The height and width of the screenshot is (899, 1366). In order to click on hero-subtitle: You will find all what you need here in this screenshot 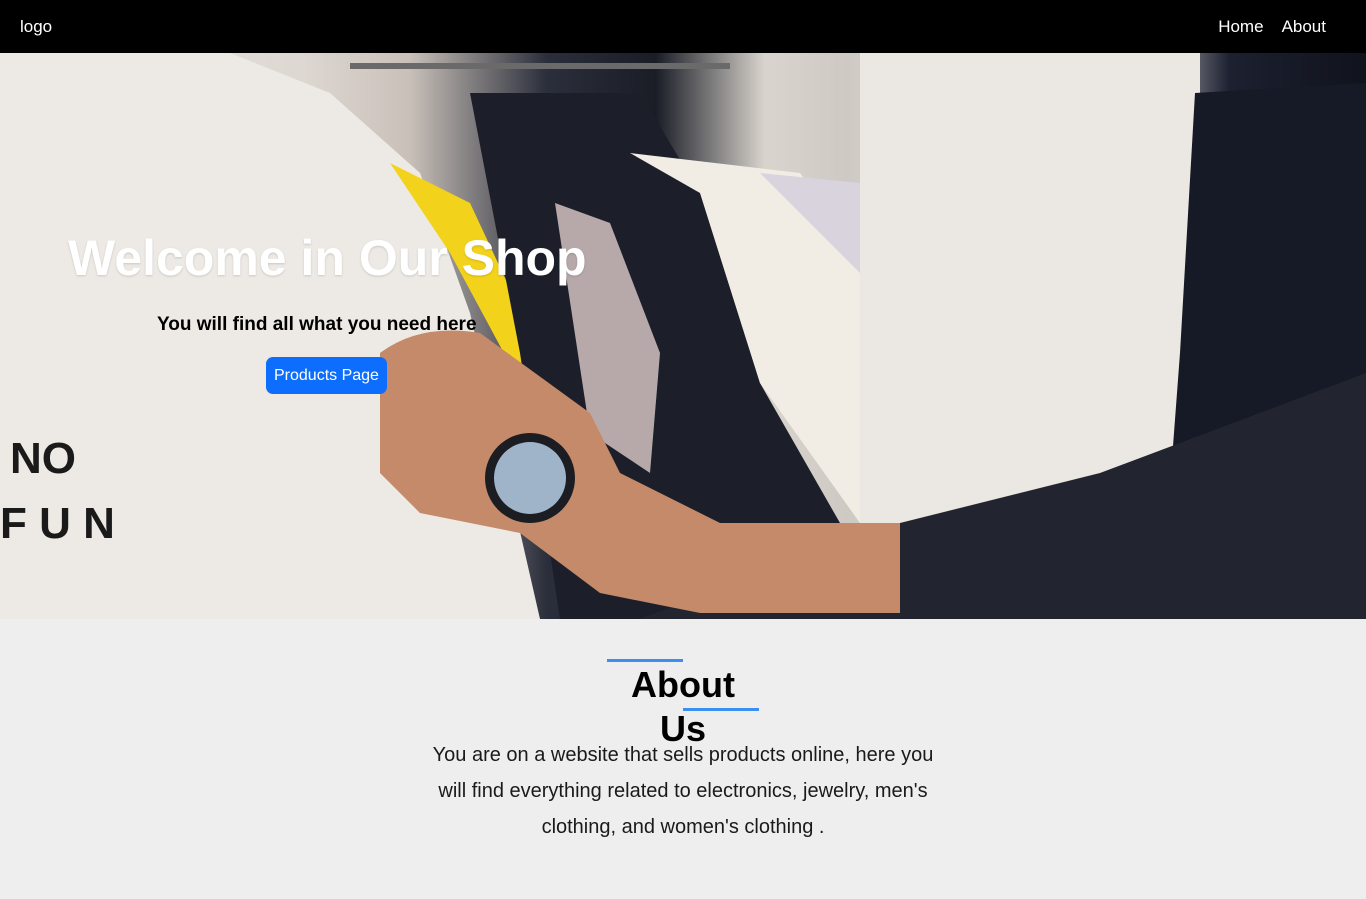, I will do `click(317, 324)`.